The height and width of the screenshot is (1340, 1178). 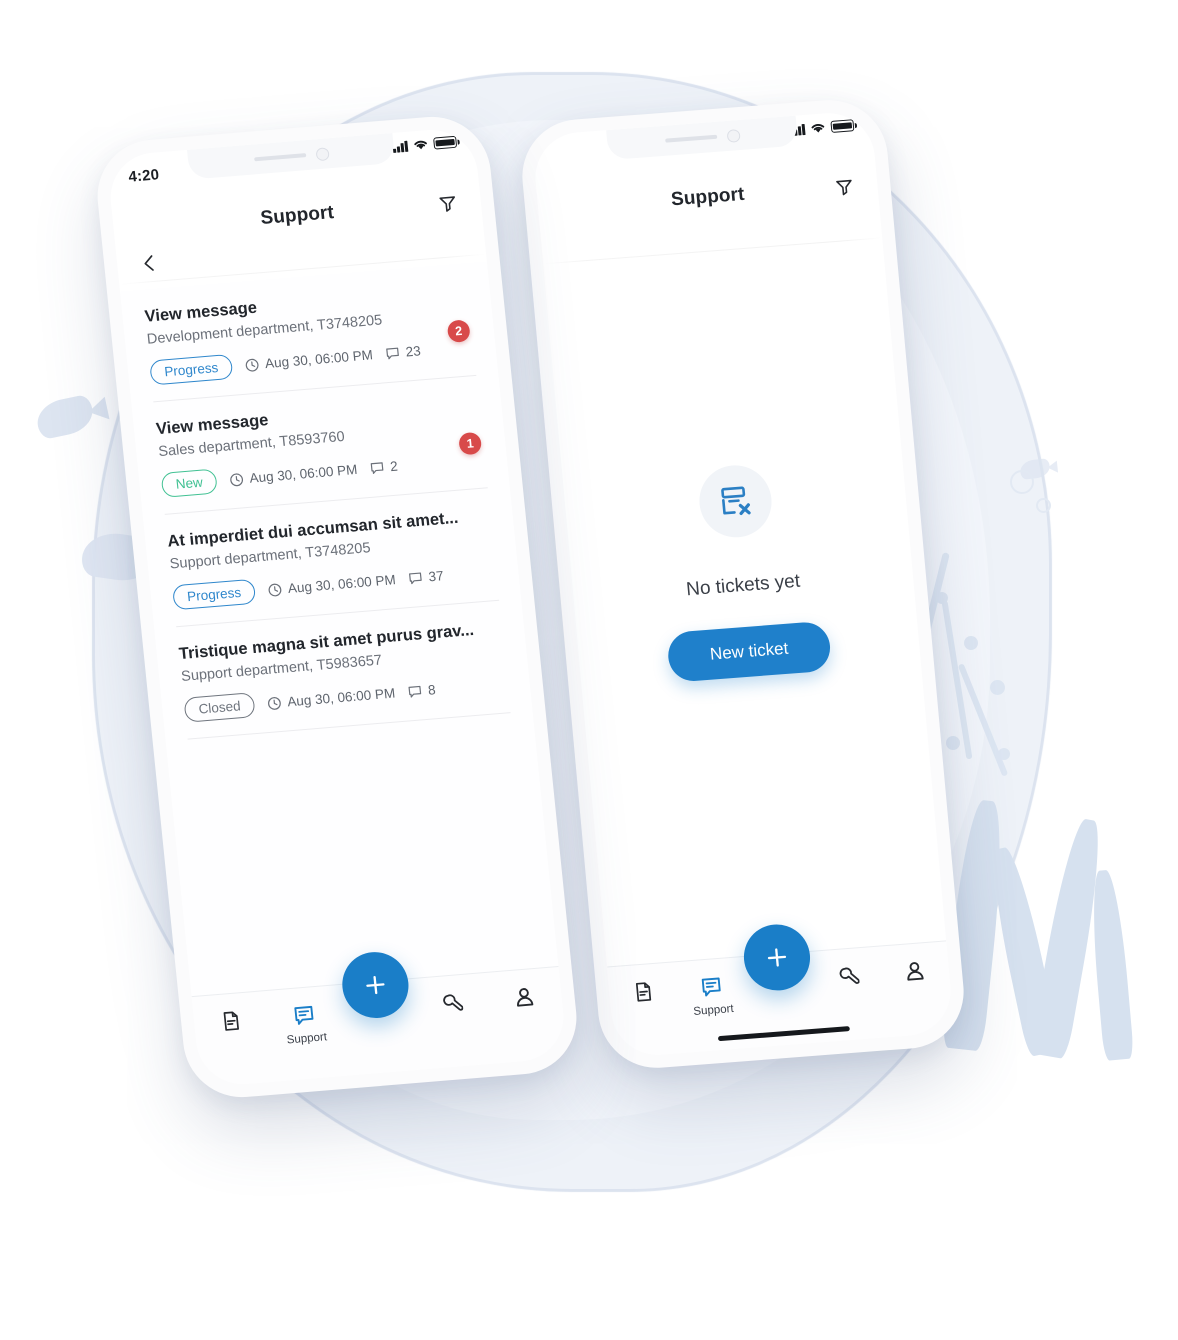 I want to click on chevron-left-icon, so click(x=149, y=263).